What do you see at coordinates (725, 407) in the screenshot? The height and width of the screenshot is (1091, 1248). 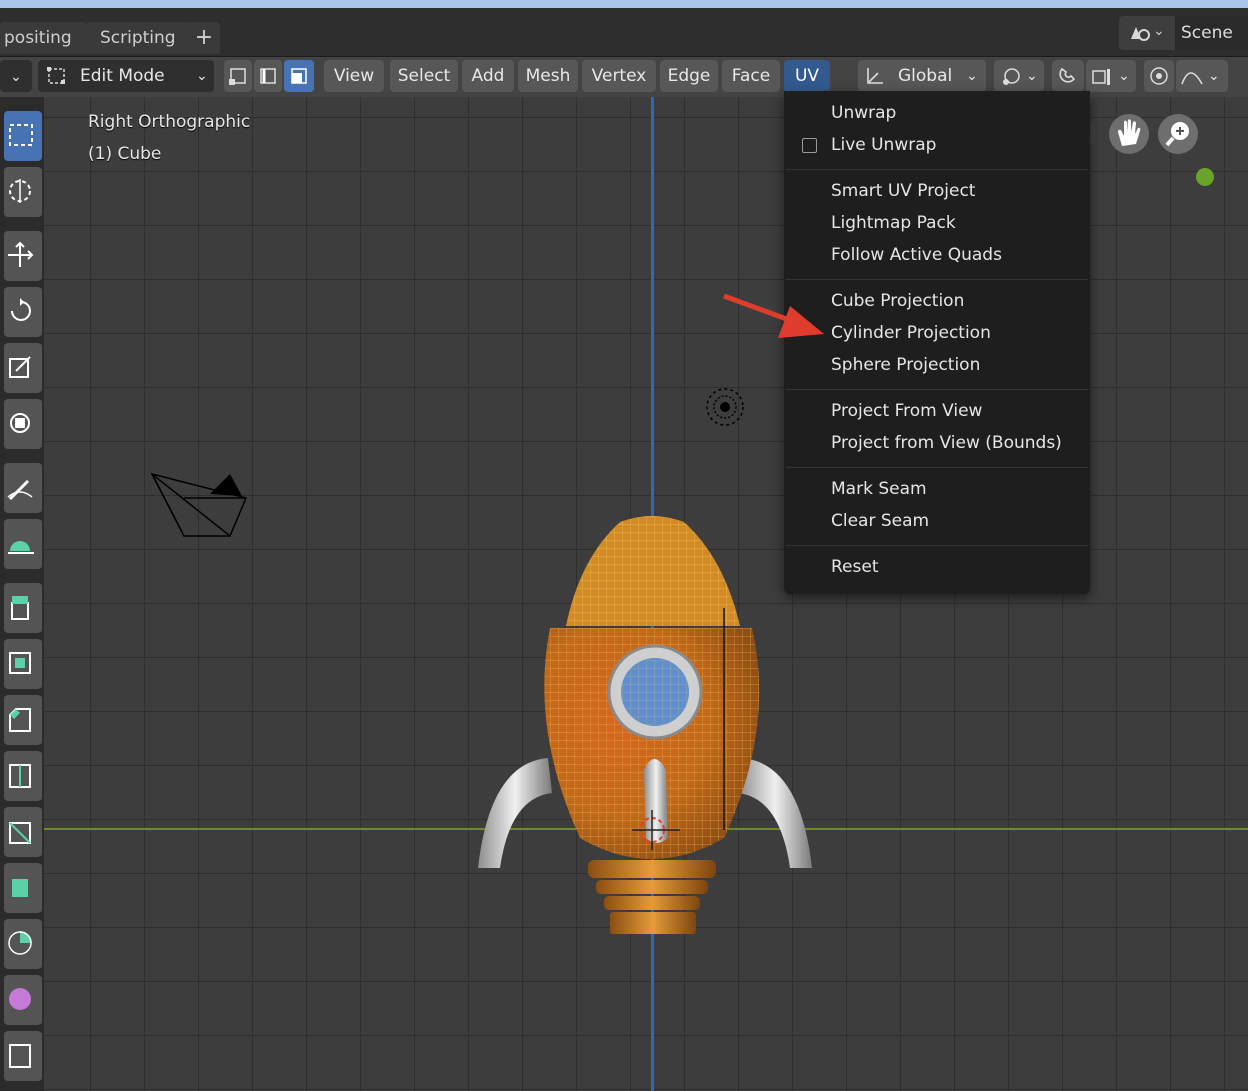 I see `light-object` at bounding box center [725, 407].